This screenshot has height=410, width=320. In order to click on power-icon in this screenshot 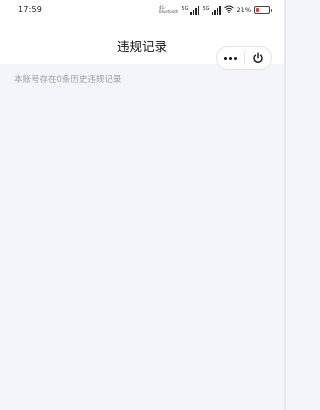, I will do `click(258, 57)`.